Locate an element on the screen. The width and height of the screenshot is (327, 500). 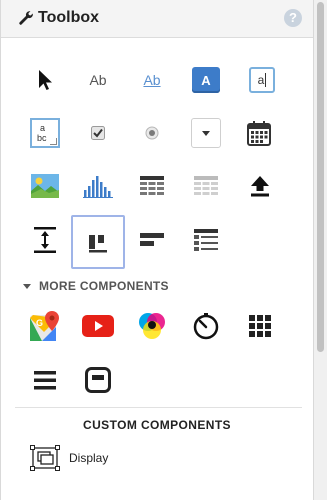
custom-component-display: Display is located at coordinates (69, 458).